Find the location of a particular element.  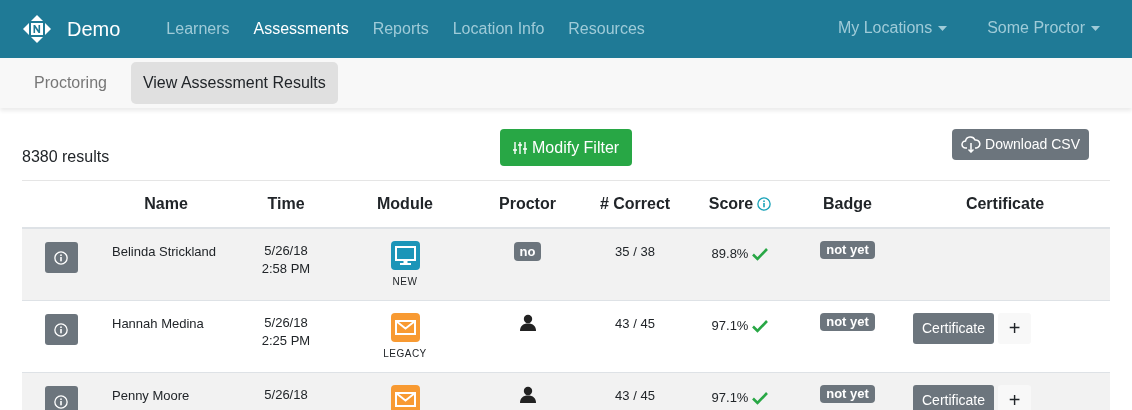

column-header: Time is located at coordinates (286, 204).